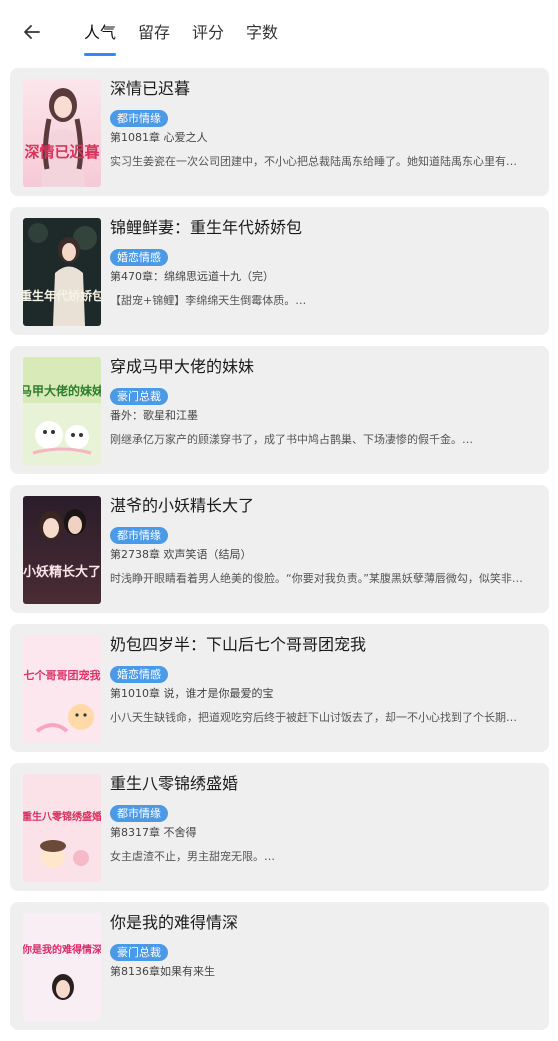  I want to click on back-button, so click(32, 34).